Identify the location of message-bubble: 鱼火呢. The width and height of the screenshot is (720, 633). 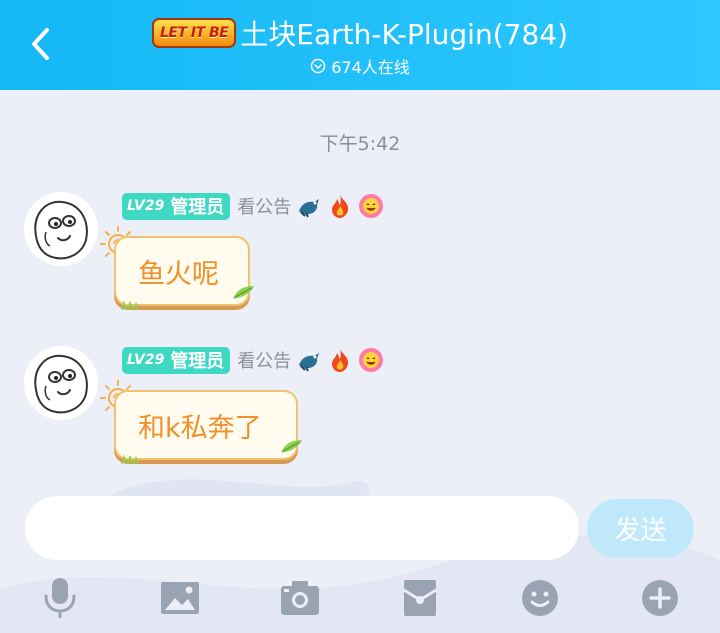
(182, 271).